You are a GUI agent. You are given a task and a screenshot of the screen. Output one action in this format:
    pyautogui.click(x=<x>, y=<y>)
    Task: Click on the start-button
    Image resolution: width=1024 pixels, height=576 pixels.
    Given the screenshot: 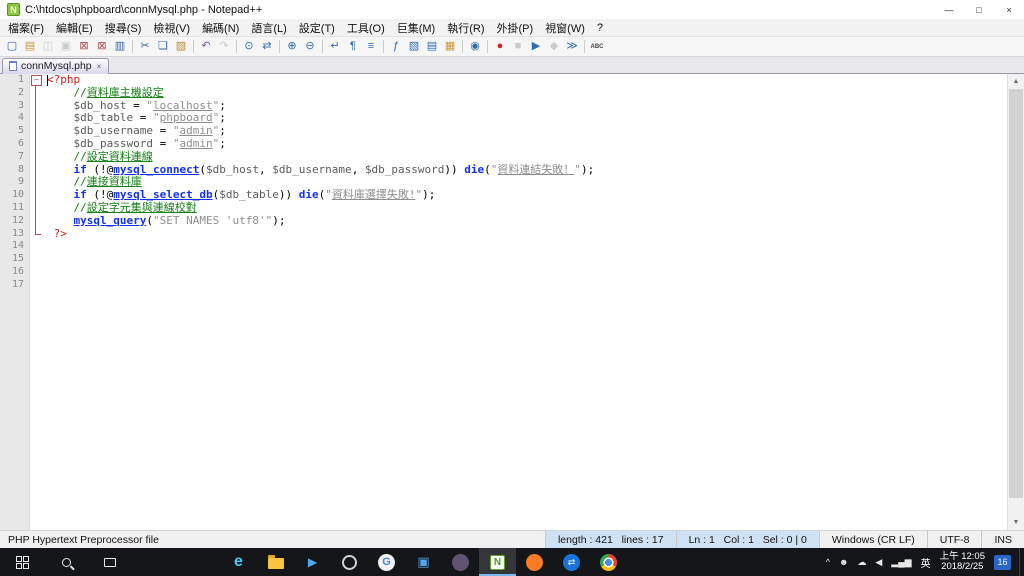 What is the action you would take?
    pyautogui.click(x=22, y=562)
    